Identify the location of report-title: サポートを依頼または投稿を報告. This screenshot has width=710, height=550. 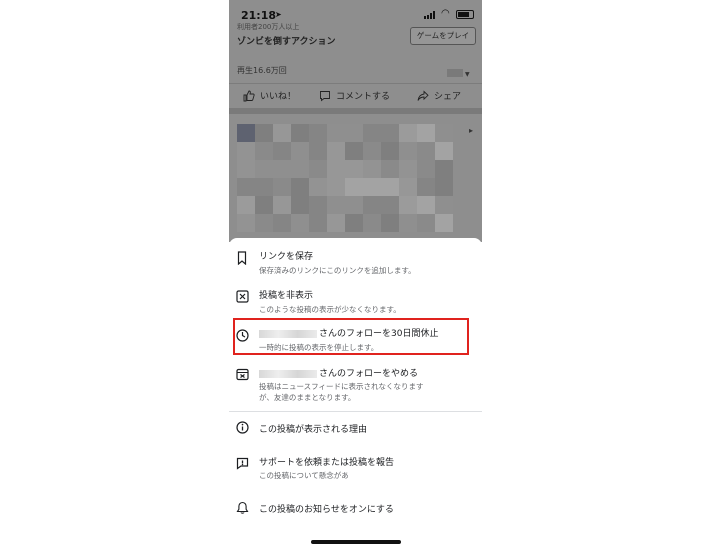
(327, 463).